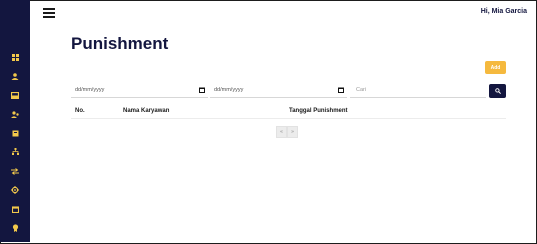 The image size is (537, 244). Describe the element at coordinates (15, 190) in the screenshot. I see `settings-icon` at that location.